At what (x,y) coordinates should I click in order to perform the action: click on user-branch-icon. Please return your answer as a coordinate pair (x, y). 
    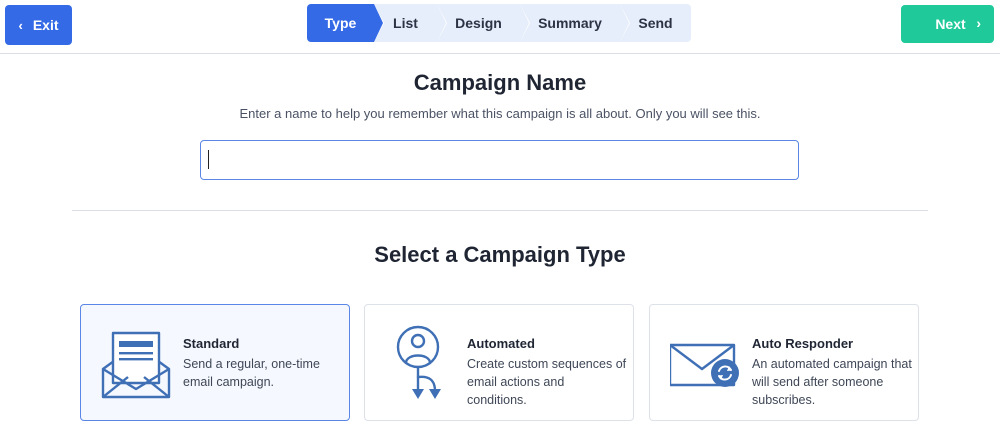
    Looking at the image, I should click on (420, 364).